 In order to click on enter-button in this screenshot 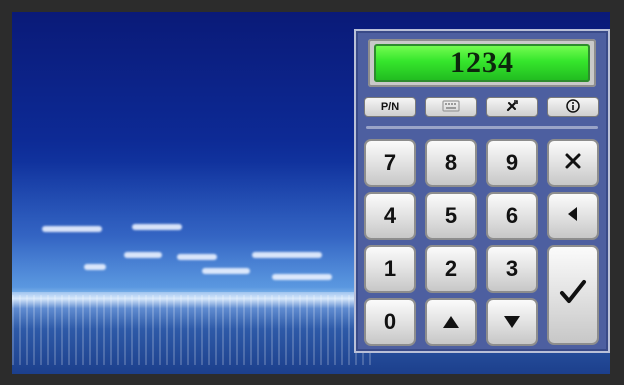, I will do `click(573, 295)`.